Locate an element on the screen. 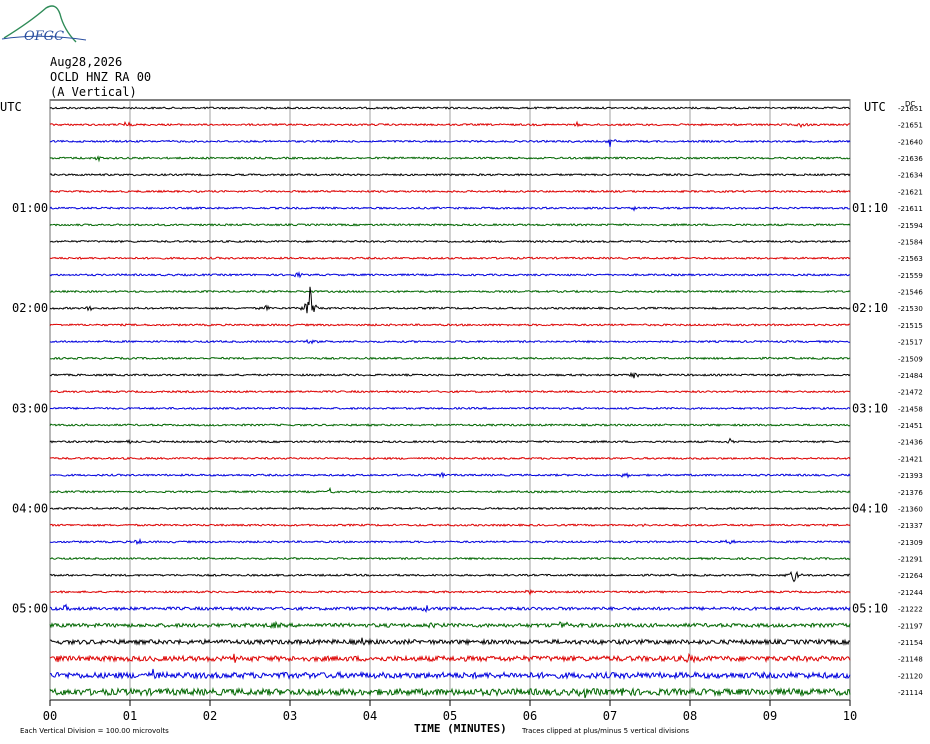  dc-offset-label: -21244 is located at coordinates (910, 593).